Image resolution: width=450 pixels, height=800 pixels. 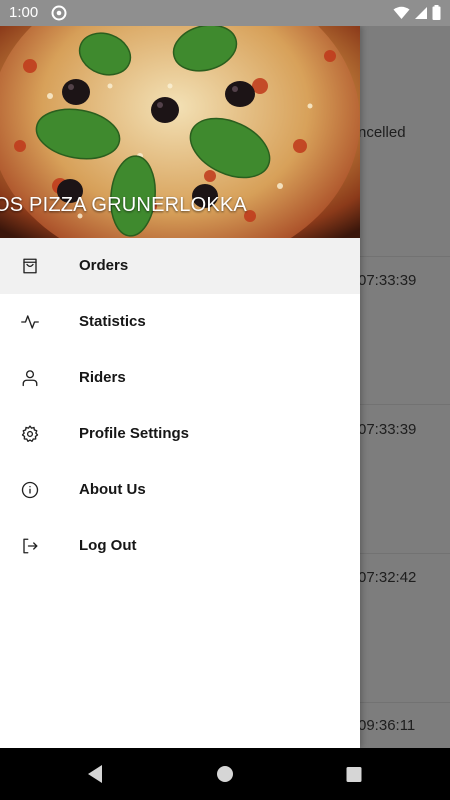 What do you see at coordinates (95, 774) in the screenshot?
I see `back-icon` at bounding box center [95, 774].